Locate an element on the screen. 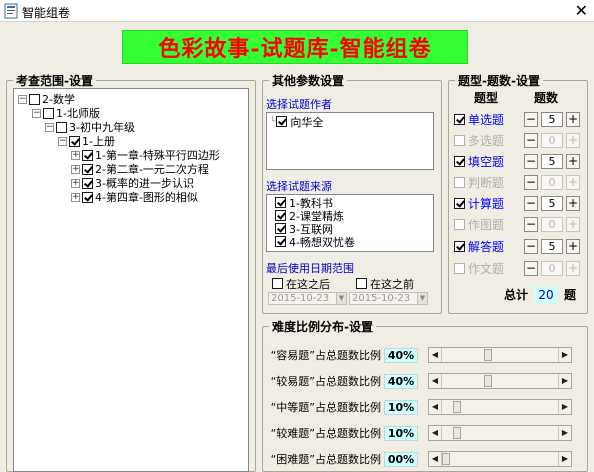 The height and width of the screenshot is (472, 594). qtype-row-answer: 解答题 − 5 + is located at coordinates (519, 246).